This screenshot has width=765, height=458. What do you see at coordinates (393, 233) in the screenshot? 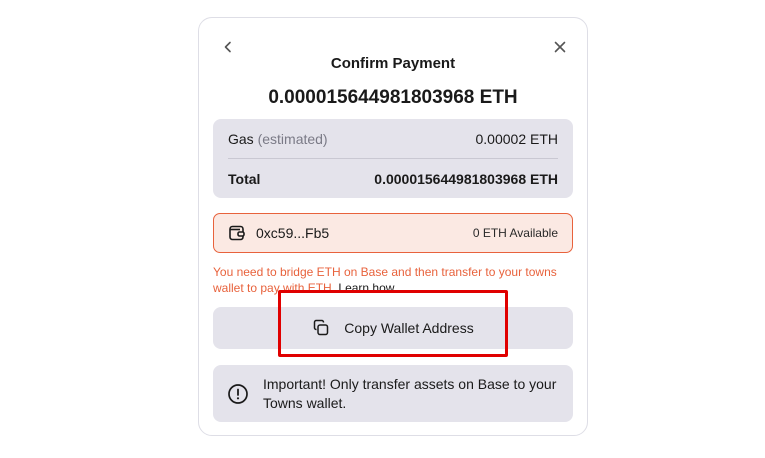
I see `wallet-selector: 0xc59...Fb5 0 ETH Available` at bounding box center [393, 233].